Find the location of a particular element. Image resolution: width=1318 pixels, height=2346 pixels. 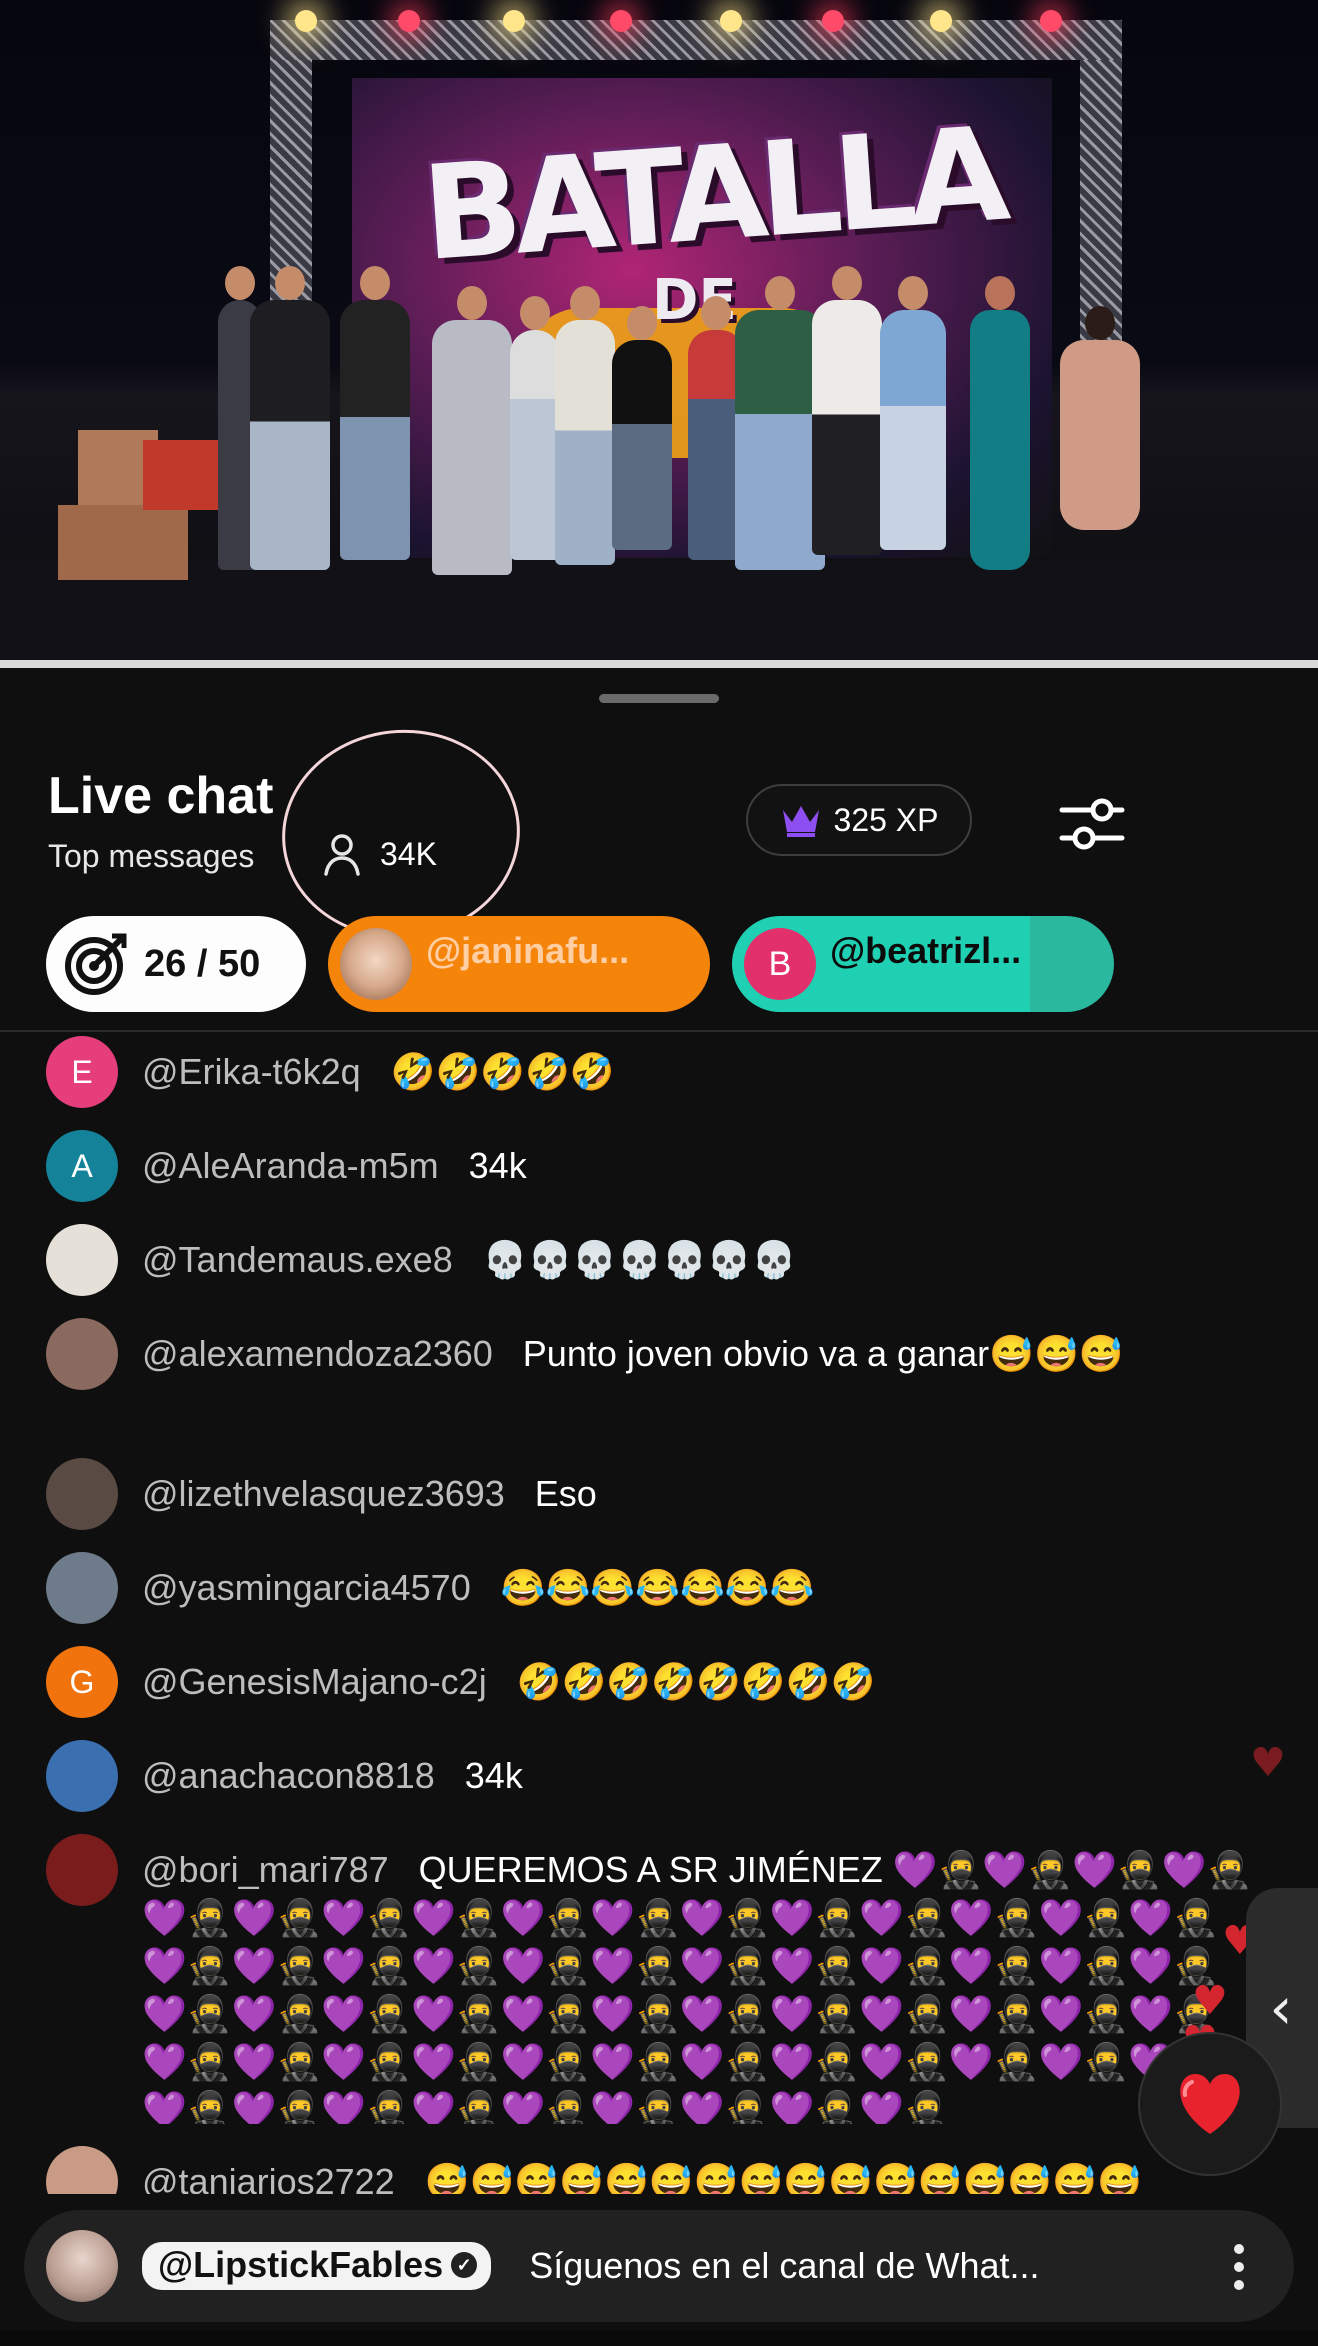

heart-icon is located at coordinates (1210, 2104).